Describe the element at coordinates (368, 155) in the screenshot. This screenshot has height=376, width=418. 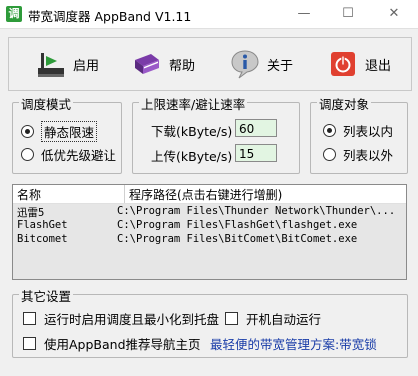
I see `target-outside-label: 列表以外` at that location.